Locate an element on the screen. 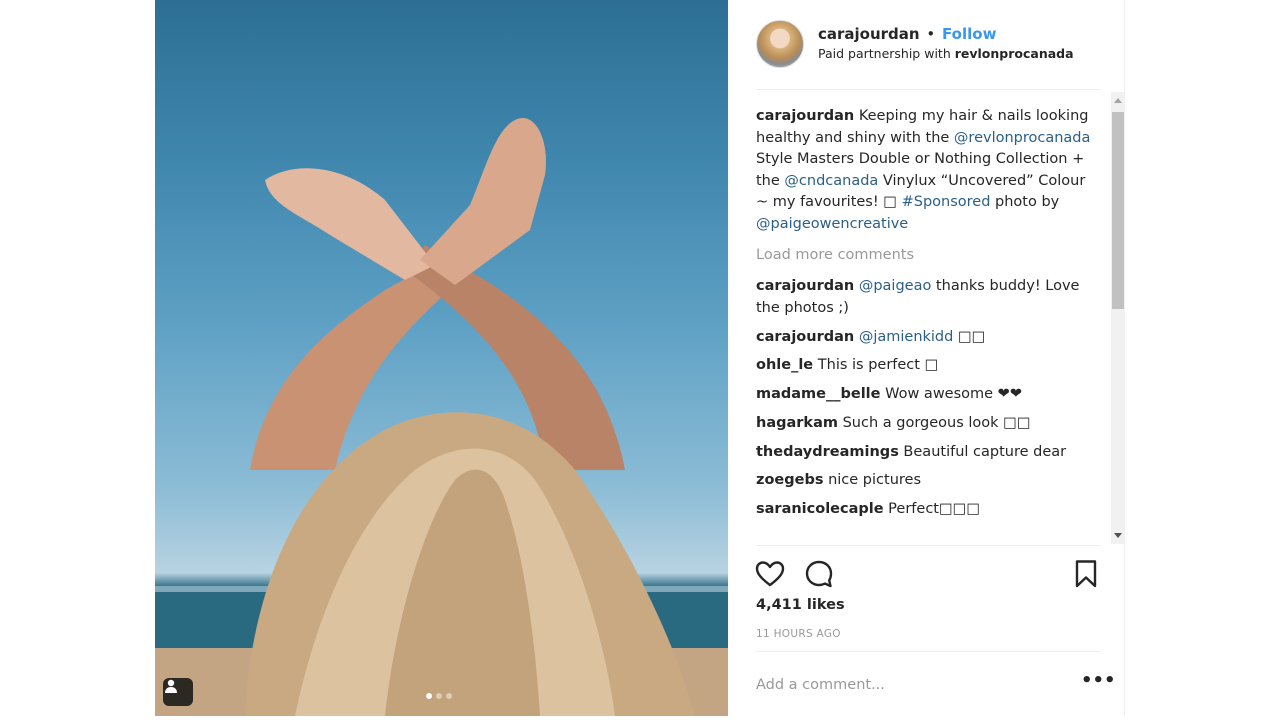 The height and width of the screenshot is (720, 1280). caption-text: photo by is located at coordinates (1025, 202).